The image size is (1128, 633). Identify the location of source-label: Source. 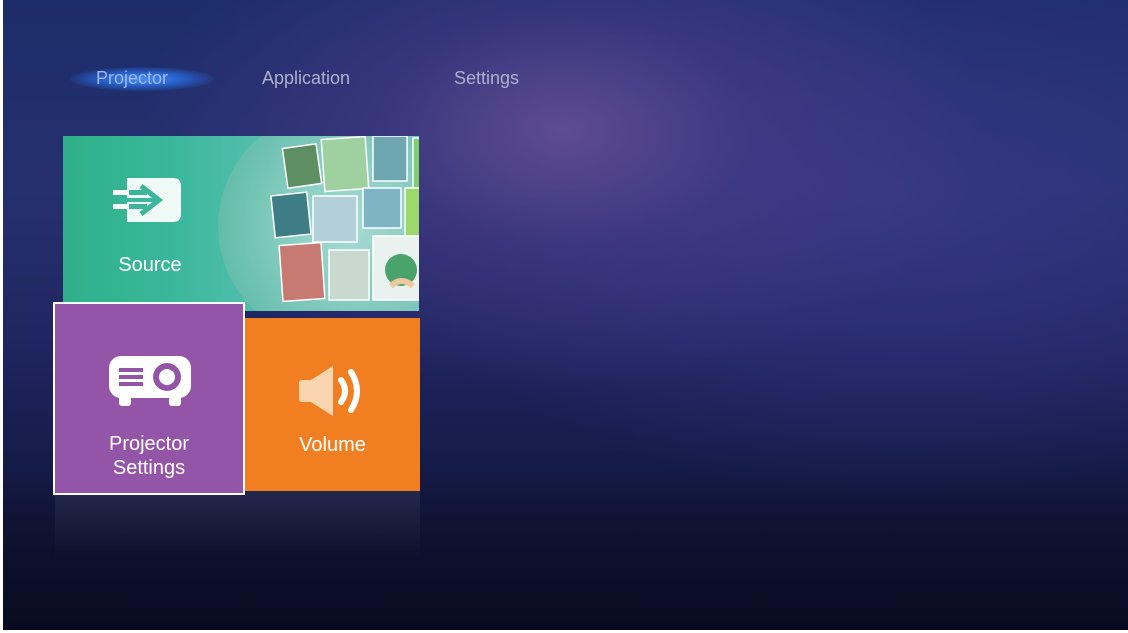
(150, 265).